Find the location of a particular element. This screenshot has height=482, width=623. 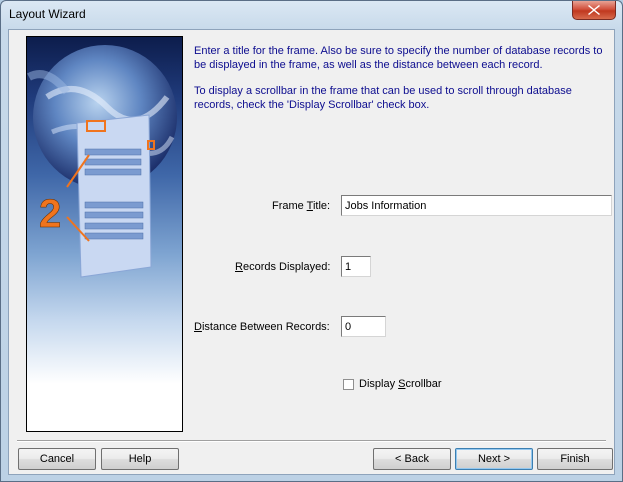

frame-title-label: Frame Title: is located at coordinates (301, 206).